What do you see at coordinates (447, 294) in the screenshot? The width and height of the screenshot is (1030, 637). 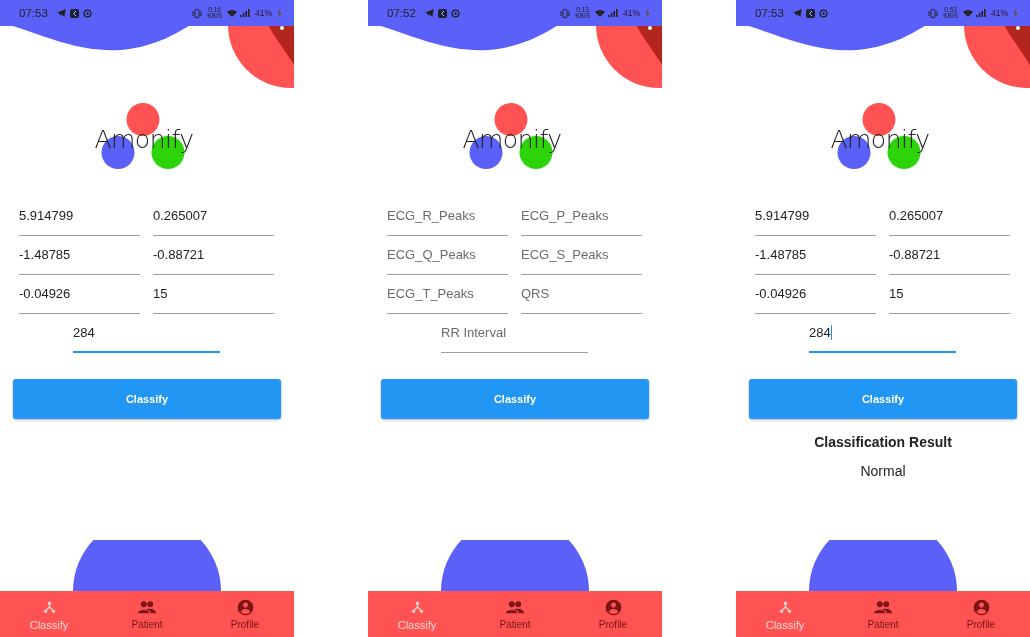 I see `input-field: ECG_T_Peaks` at bounding box center [447, 294].